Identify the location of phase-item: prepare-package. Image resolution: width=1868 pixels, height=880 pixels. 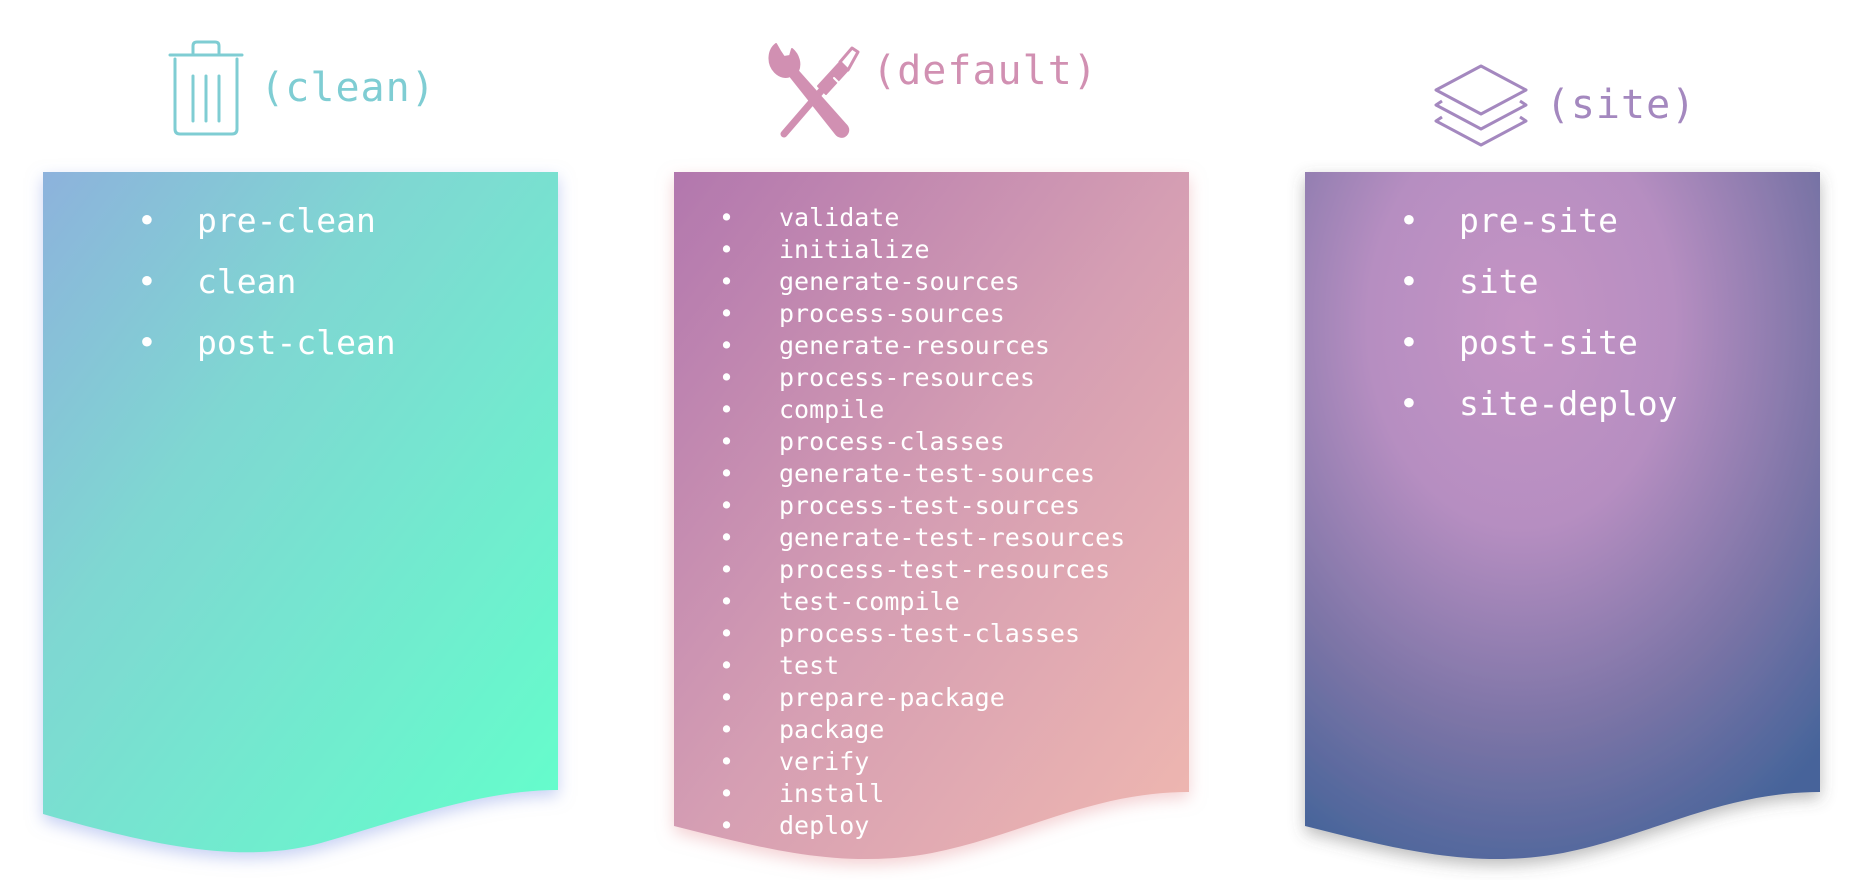
(922, 698).